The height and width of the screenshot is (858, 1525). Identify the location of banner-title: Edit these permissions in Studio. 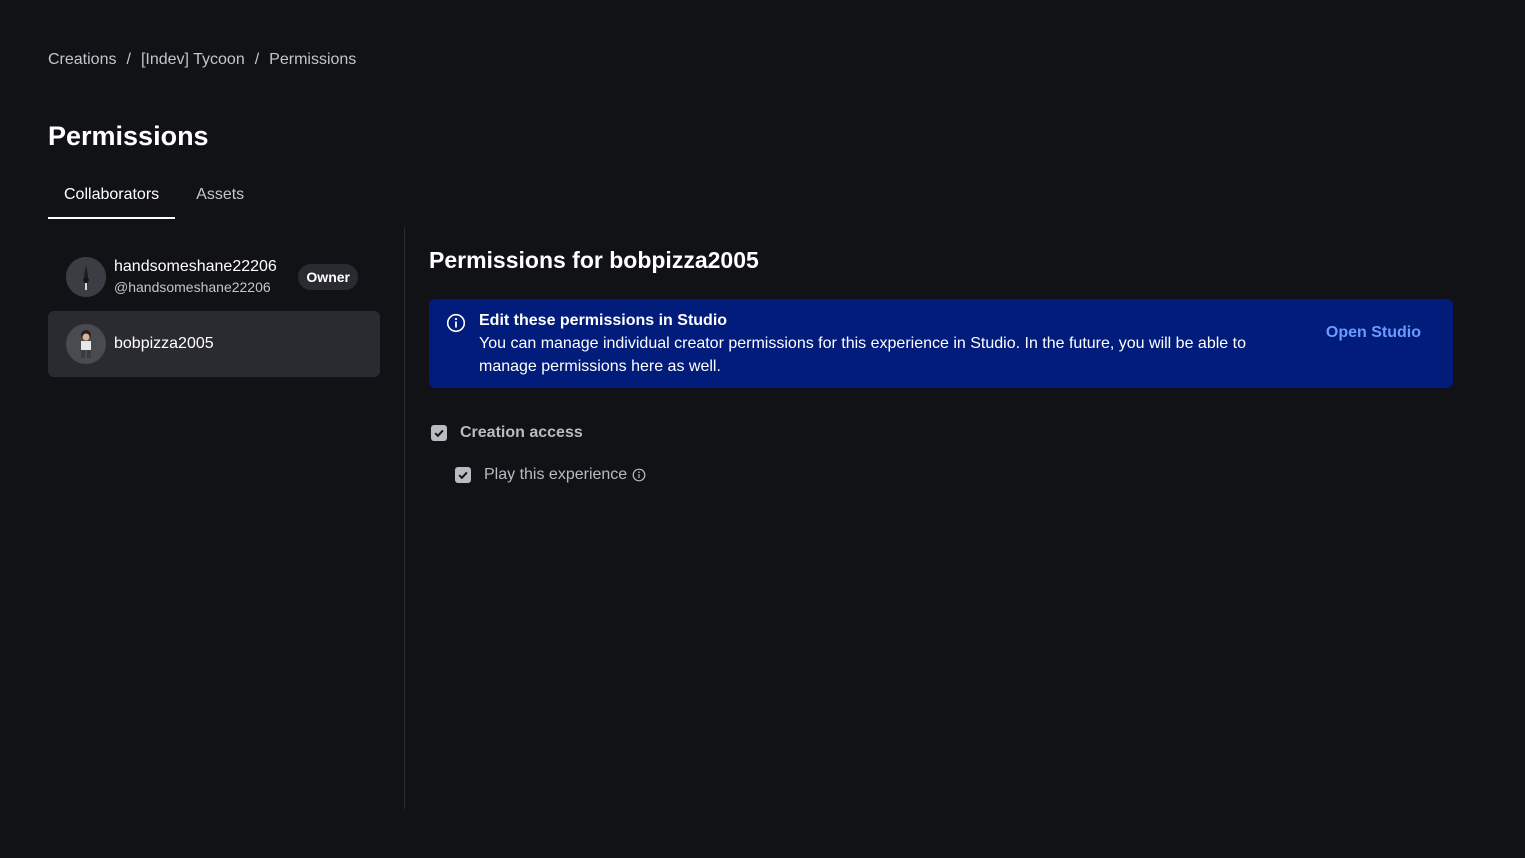
(603, 320).